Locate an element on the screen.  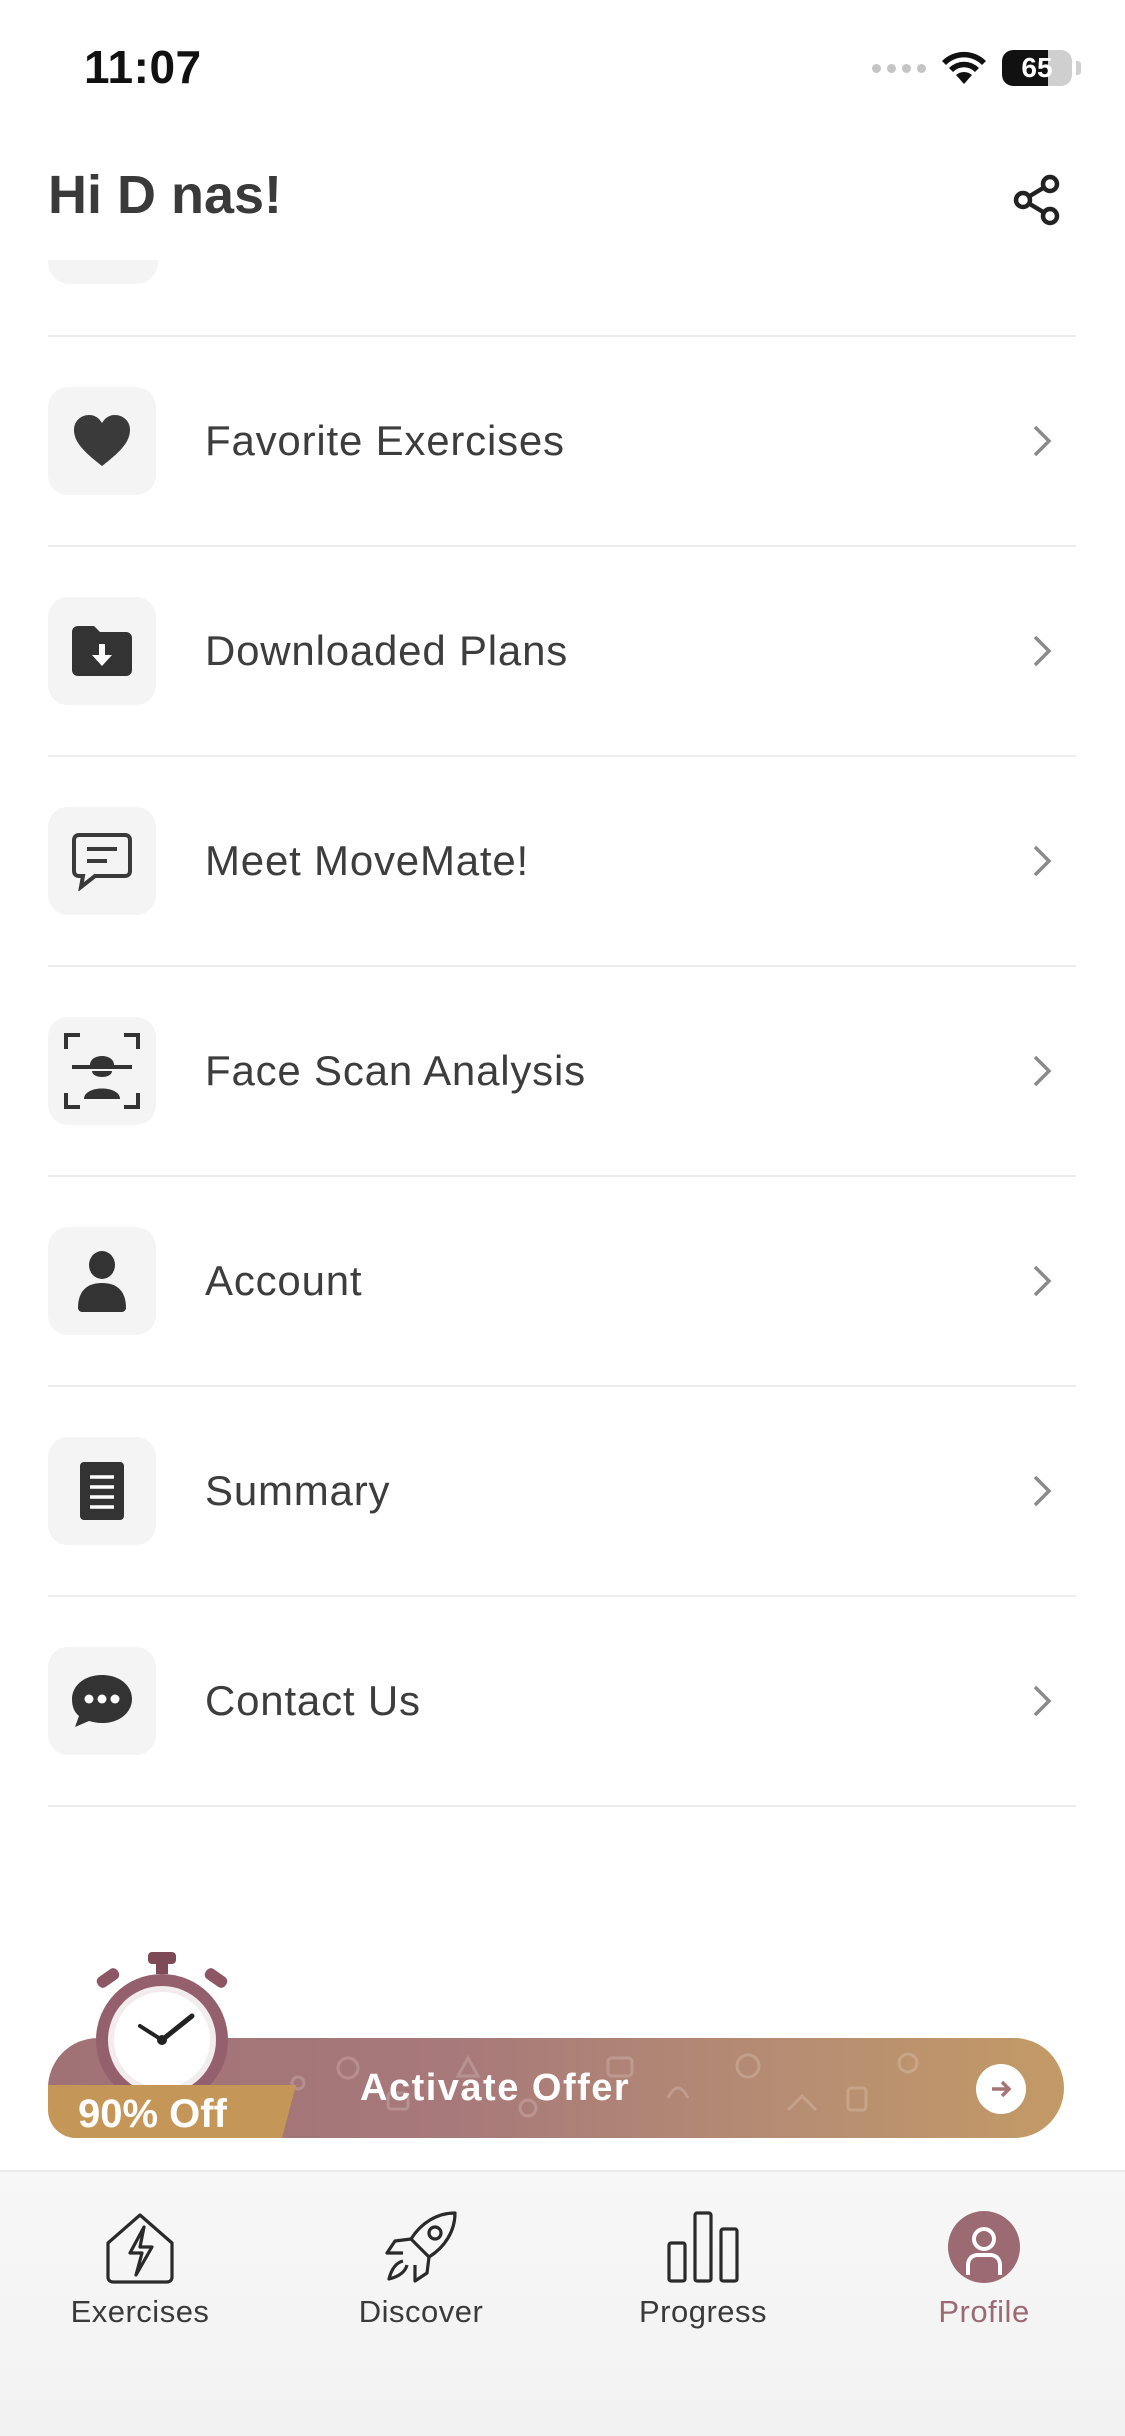
profile-icon is located at coordinates (984, 2247).